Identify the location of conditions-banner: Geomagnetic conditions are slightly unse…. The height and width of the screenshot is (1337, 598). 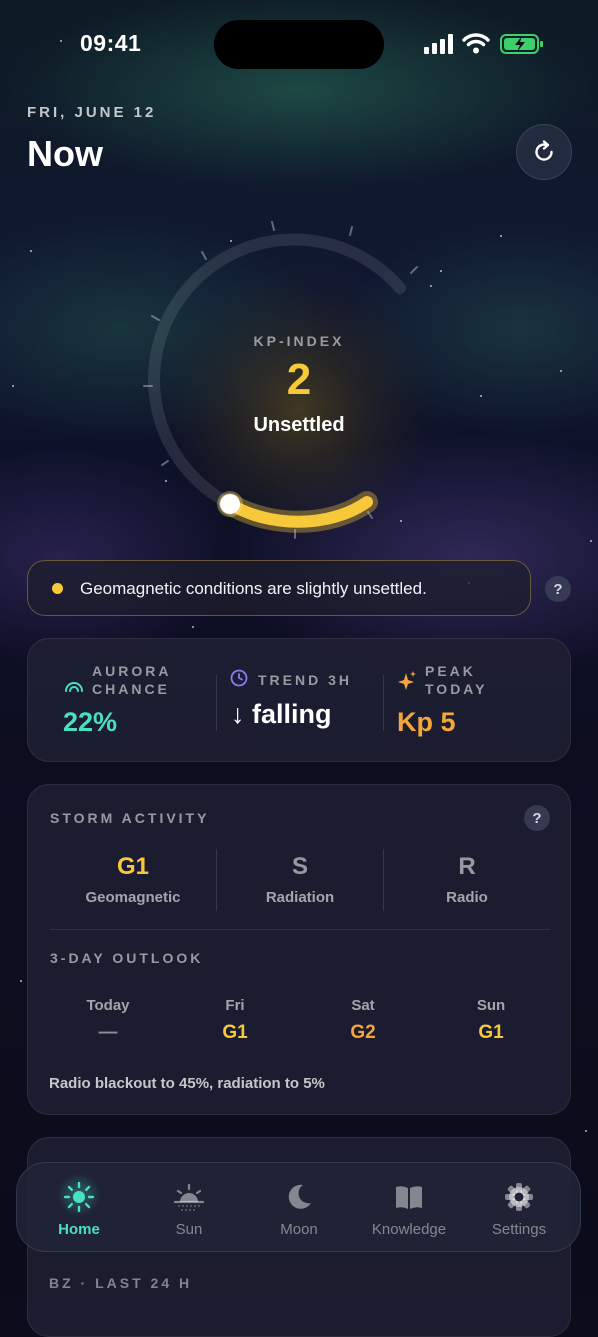
(279, 588).